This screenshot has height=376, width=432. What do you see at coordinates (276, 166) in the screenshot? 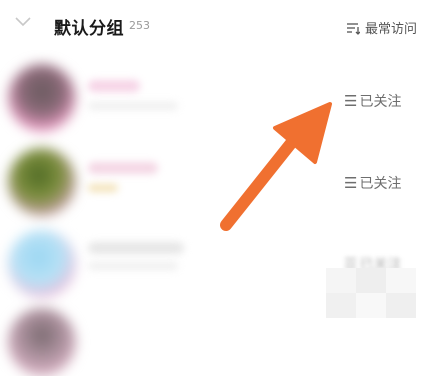
I see `annotation-arrow-icon` at bounding box center [276, 166].